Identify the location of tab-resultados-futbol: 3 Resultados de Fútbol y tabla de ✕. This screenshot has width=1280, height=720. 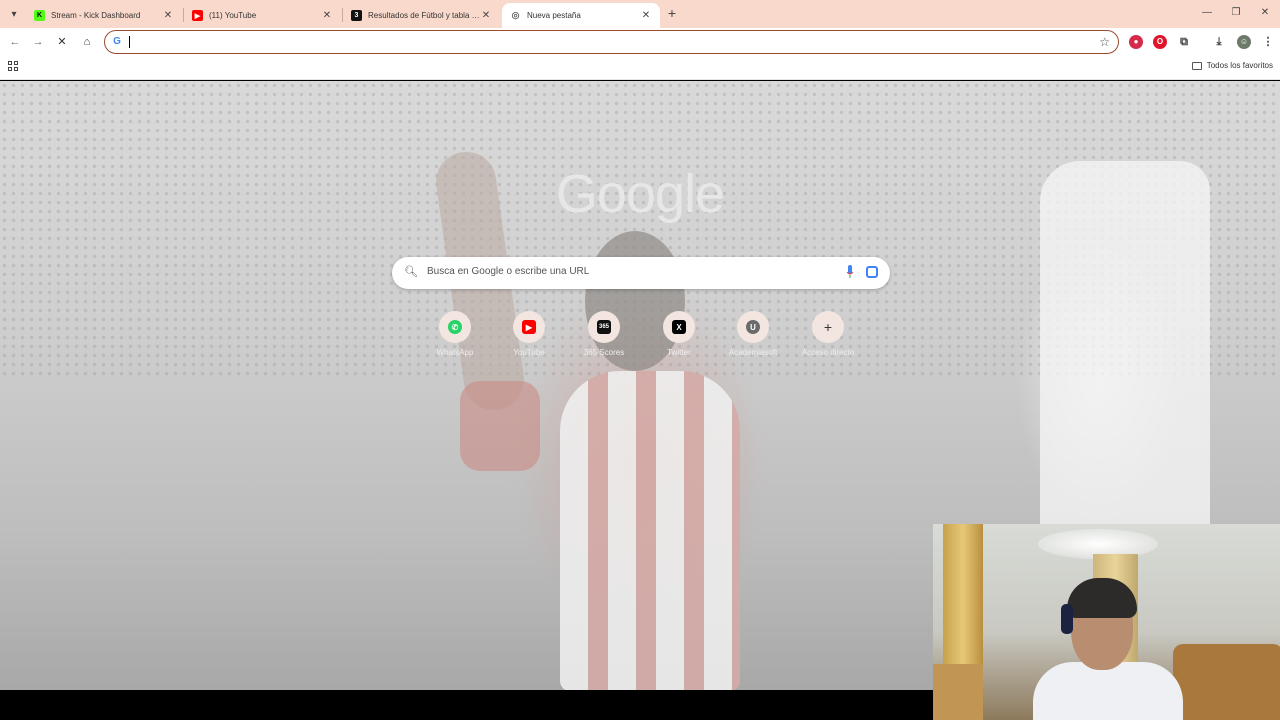
(421, 15).